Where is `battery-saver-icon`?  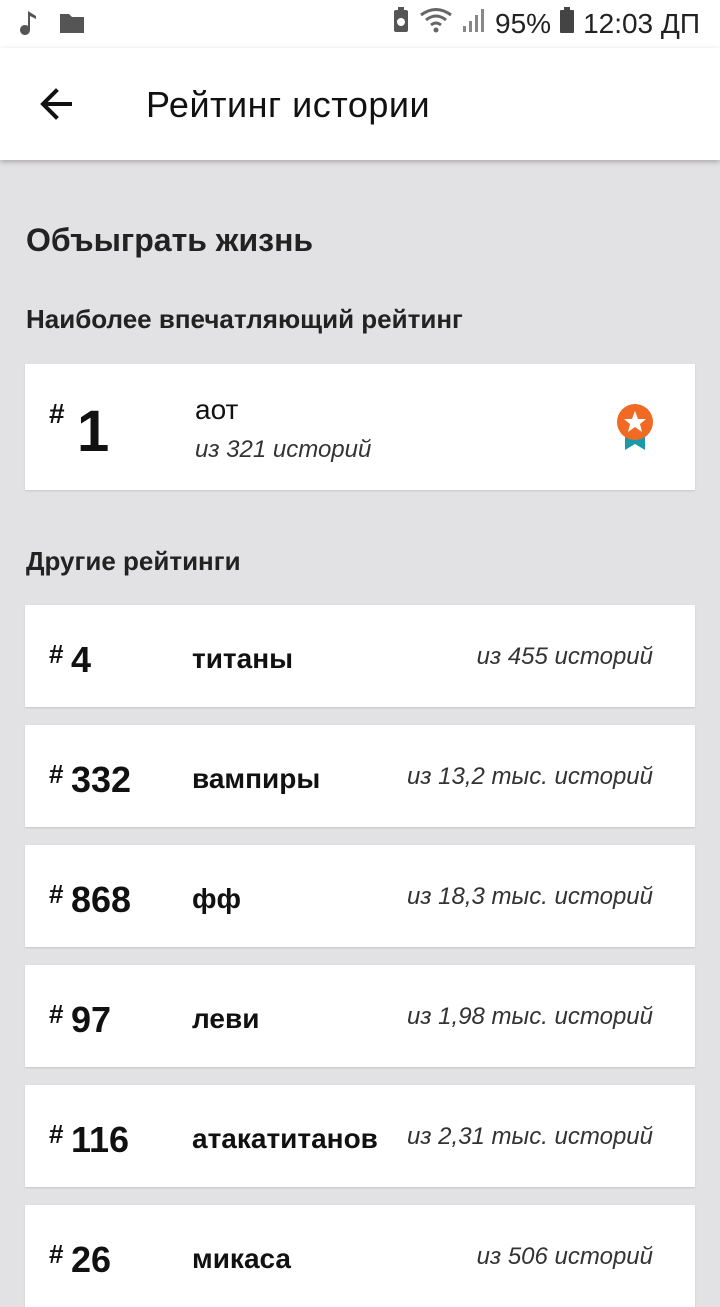 battery-saver-icon is located at coordinates (401, 23).